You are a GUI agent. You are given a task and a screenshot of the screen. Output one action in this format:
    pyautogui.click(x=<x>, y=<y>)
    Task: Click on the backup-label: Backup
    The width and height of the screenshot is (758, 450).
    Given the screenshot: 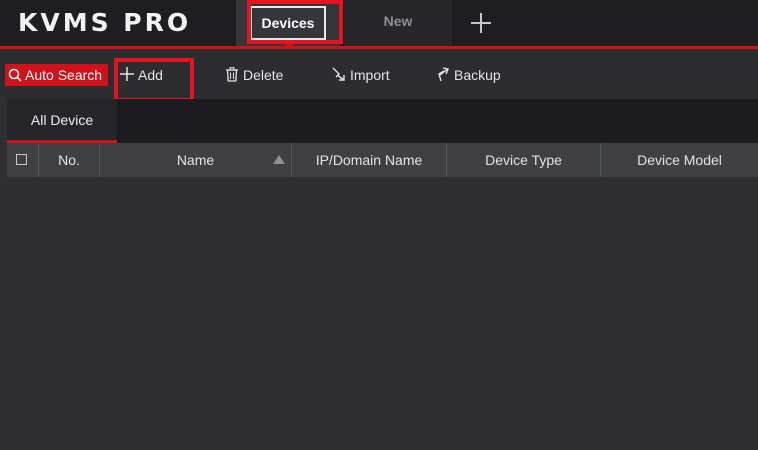 What is the action you would take?
    pyautogui.click(x=477, y=75)
    